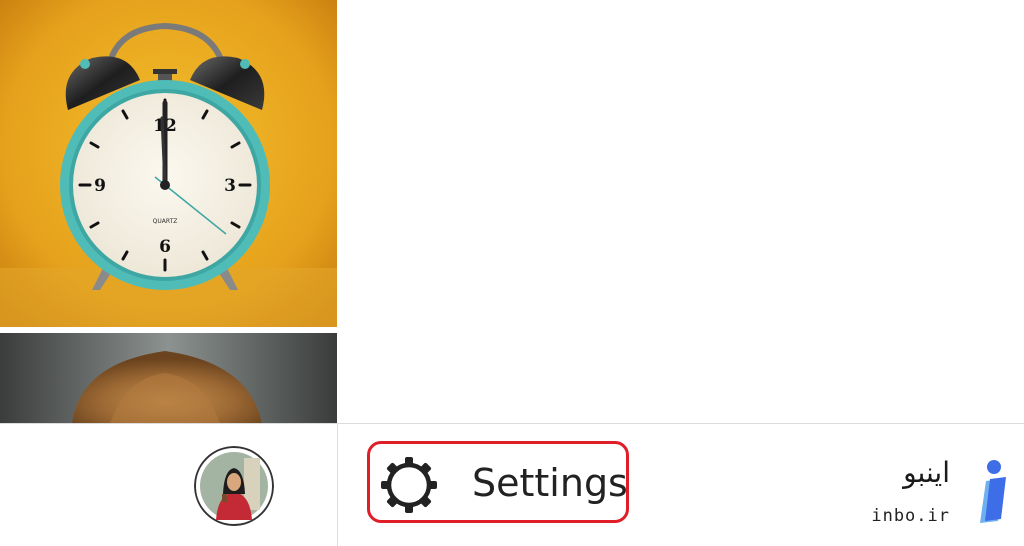 The width and height of the screenshot is (1024, 546). I want to click on hair-photo, so click(168, 378).